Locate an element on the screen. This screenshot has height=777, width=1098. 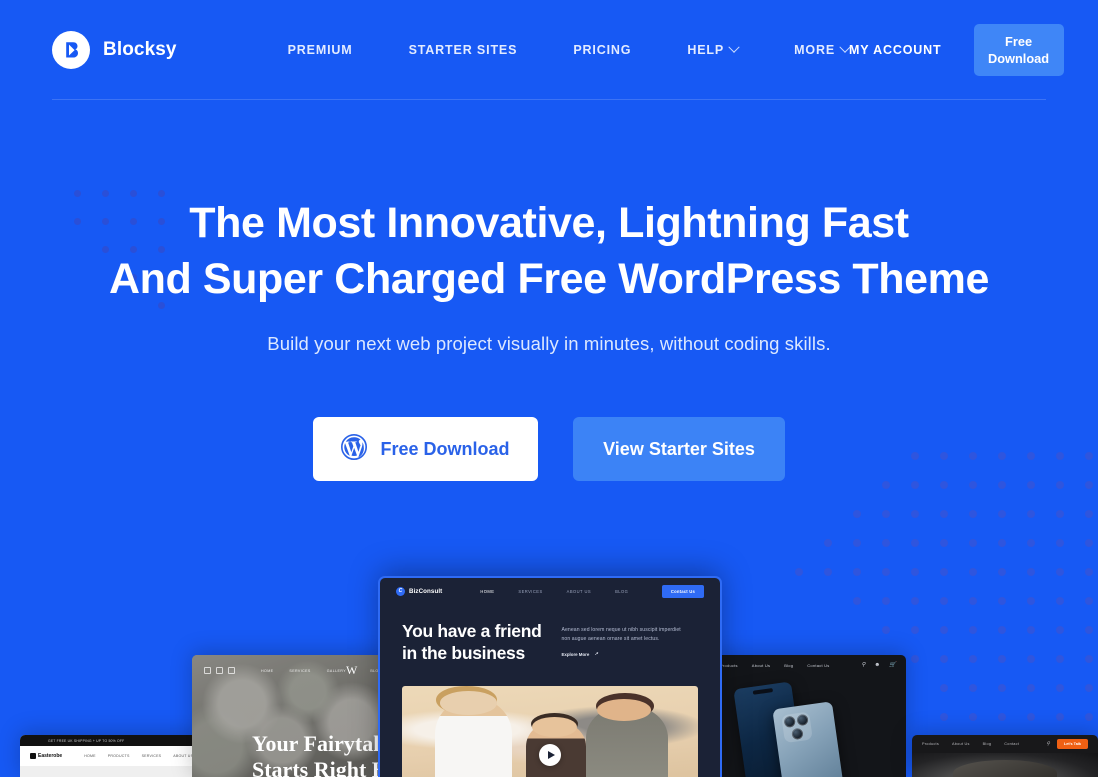
mockup-phonestore-nav-links: Products About Us Blog Contact Us is located at coordinates (775, 665).